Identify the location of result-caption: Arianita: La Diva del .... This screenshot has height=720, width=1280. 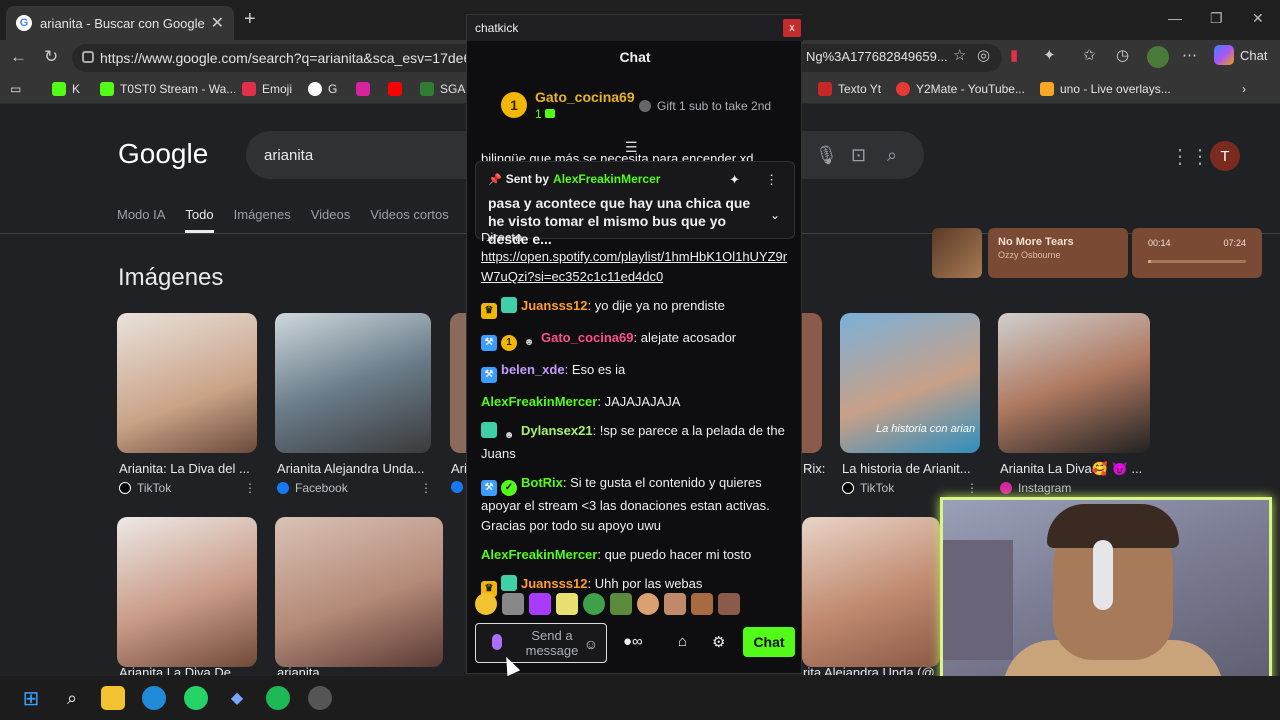
(189, 468).